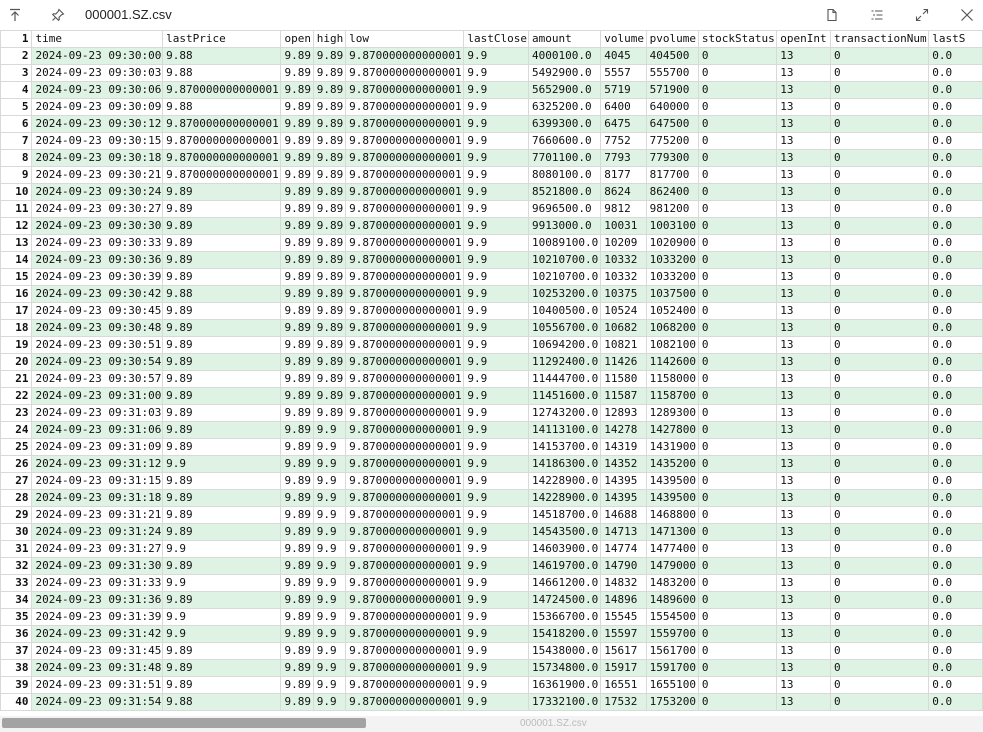 This screenshot has height=732, width=983. Describe the element at coordinates (565, 311) in the screenshot. I see `table-cell: 10400500.0` at that location.